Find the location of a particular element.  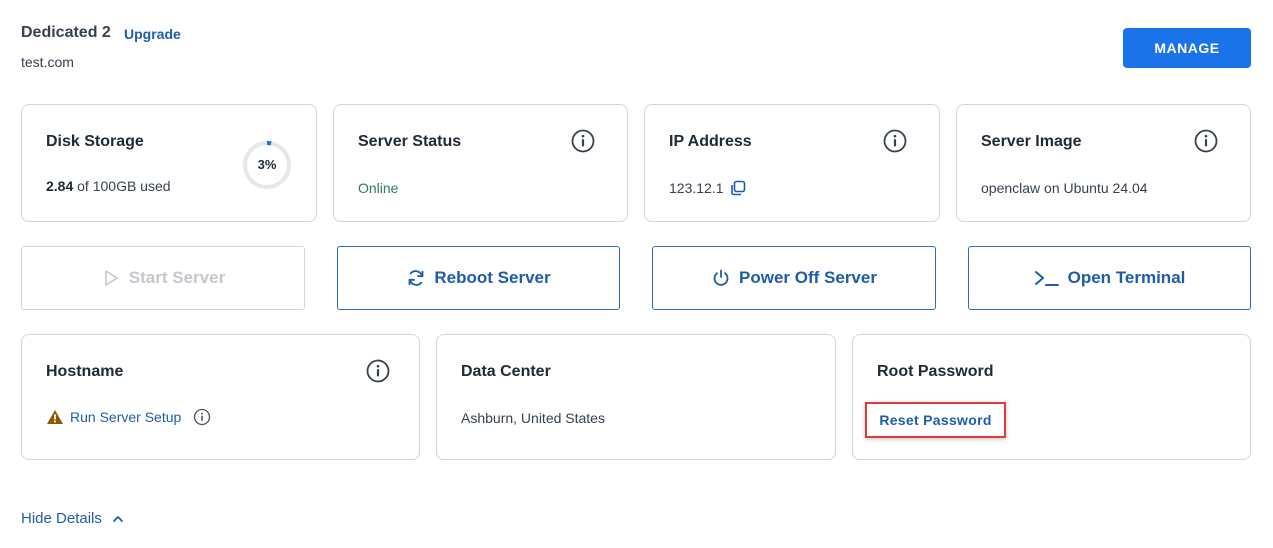

disk-storage-title: Disk Storage is located at coordinates (95, 141).